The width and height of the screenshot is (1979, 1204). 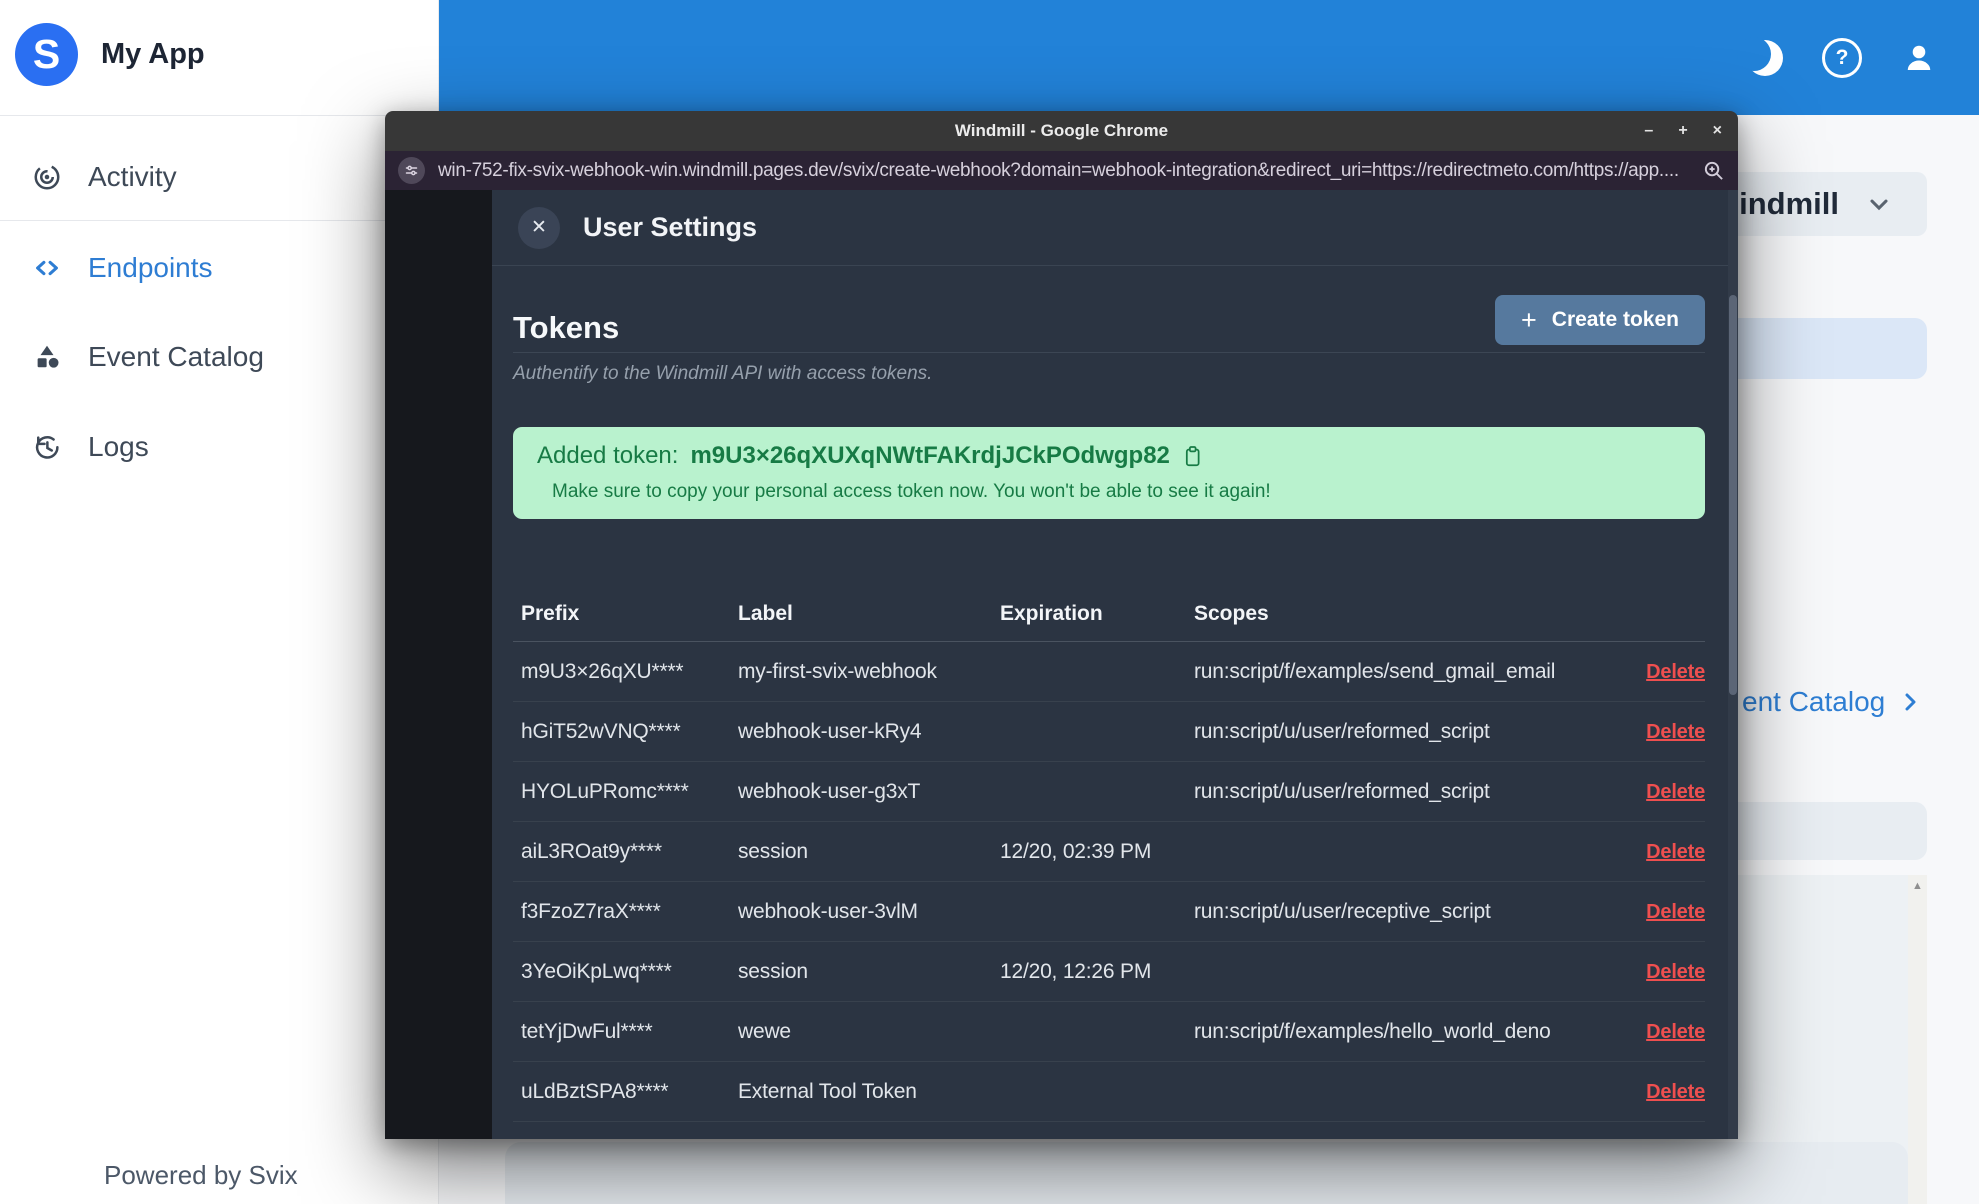 What do you see at coordinates (827, 1091) in the screenshot?
I see `cell-label: External Tool Token` at bounding box center [827, 1091].